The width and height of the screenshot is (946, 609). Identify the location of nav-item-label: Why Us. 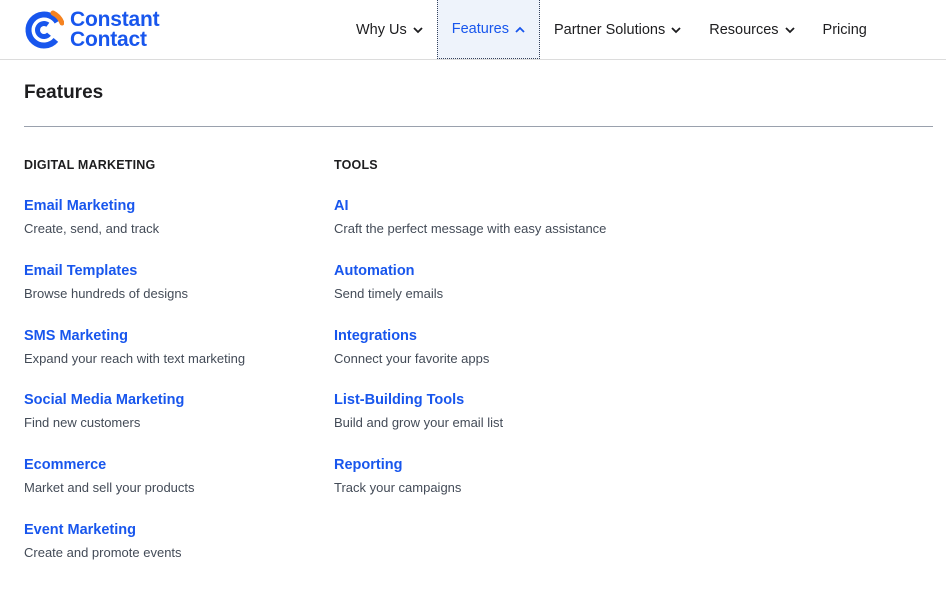
(381, 29).